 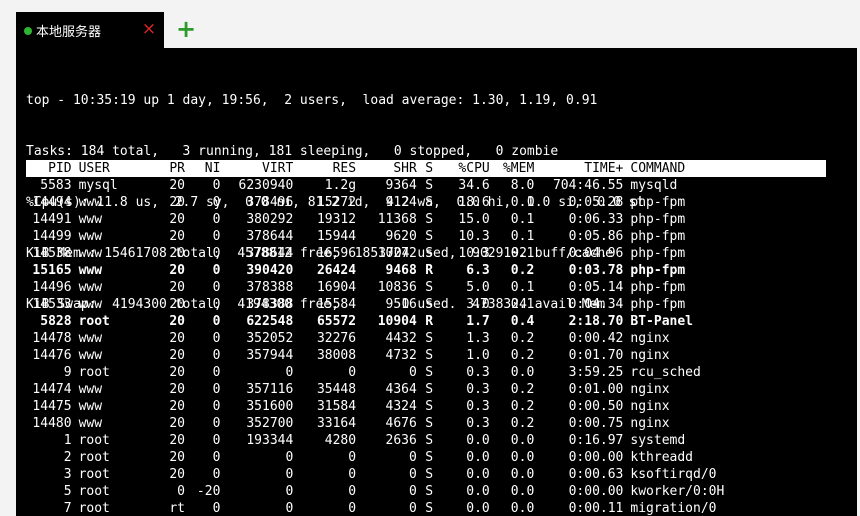 What do you see at coordinates (270, 202) in the screenshot?
I see `cell-virt: 378496` at bounding box center [270, 202].